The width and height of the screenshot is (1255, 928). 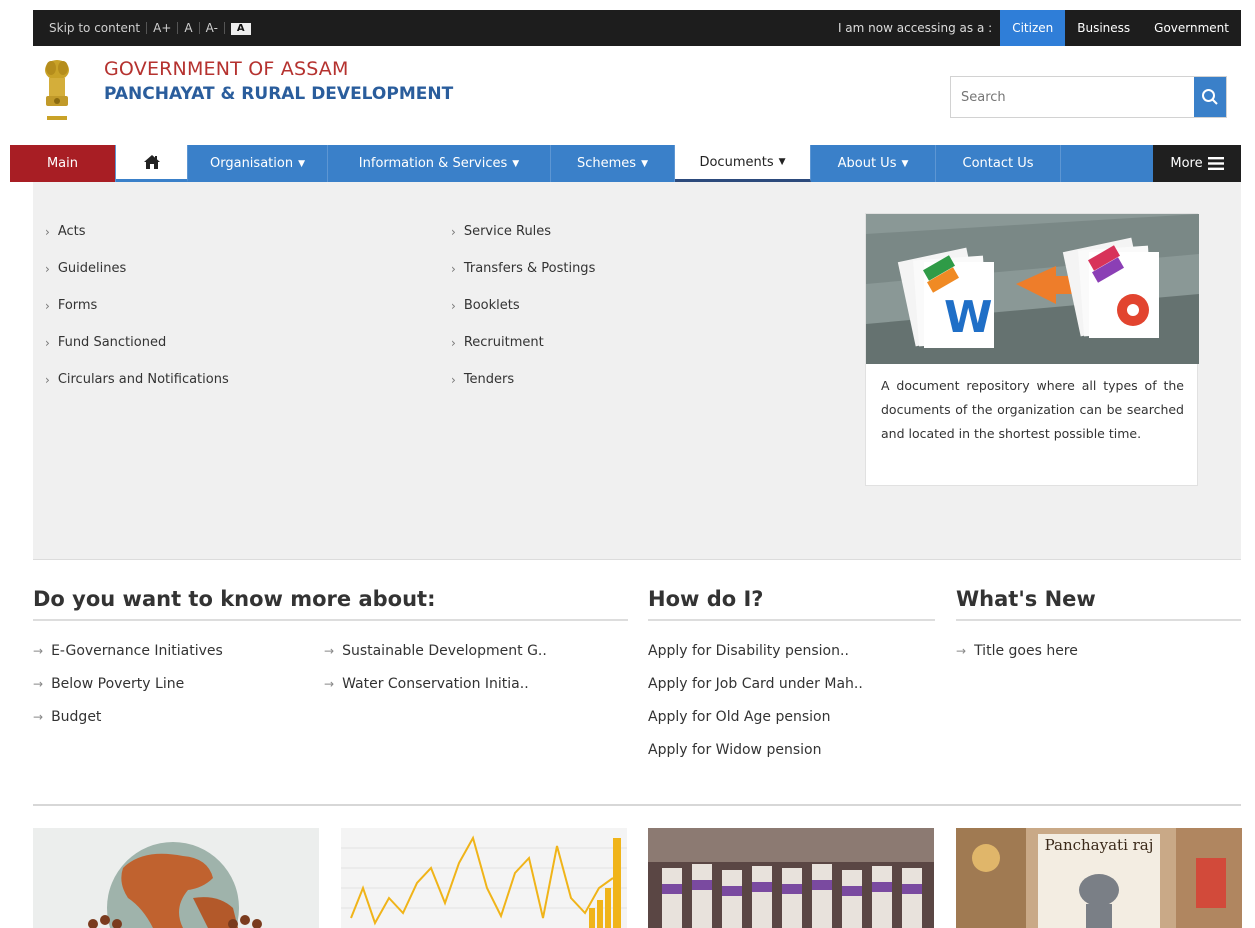 What do you see at coordinates (1033, 28) in the screenshot?
I see `role-citizen-button: Citizen` at bounding box center [1033, 28].